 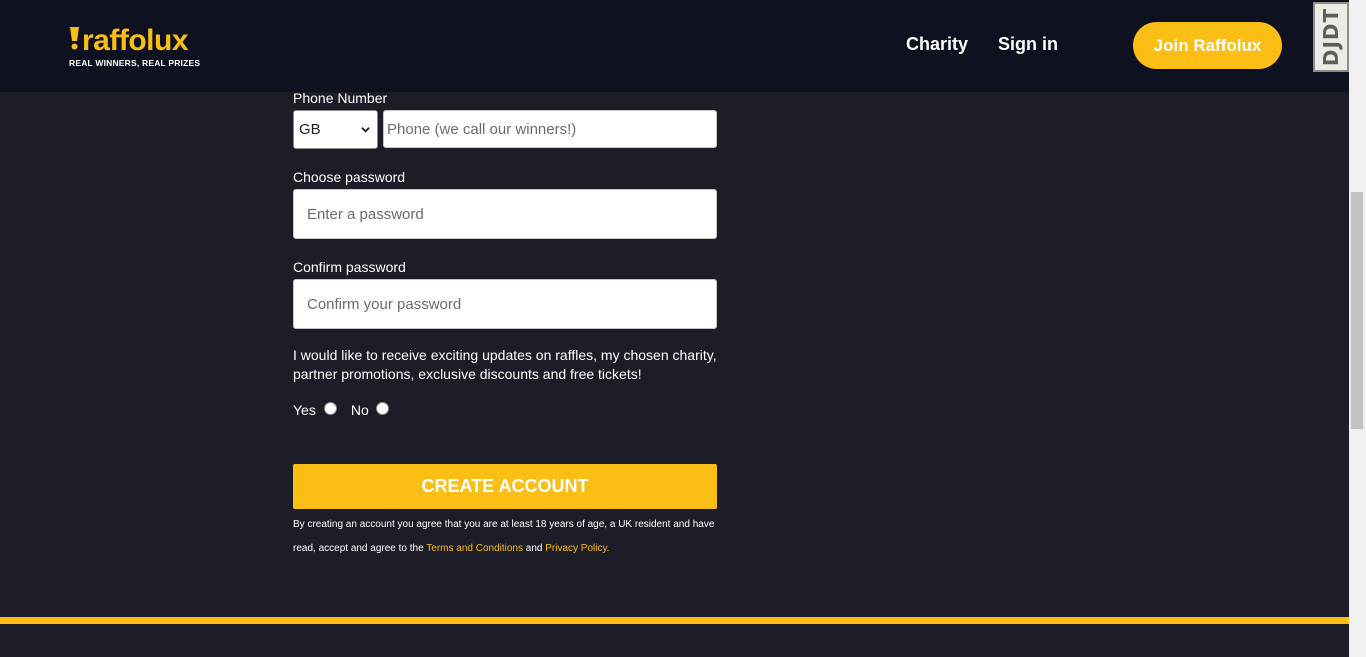 I want to click on raffolux-logo: raffolux REAL WINNERS, REAL PRIZES, so click(x=135, y=45).